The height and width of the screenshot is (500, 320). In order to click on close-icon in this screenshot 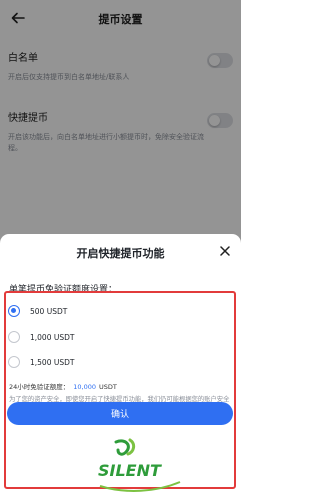, I will do `click(225, 251)`.